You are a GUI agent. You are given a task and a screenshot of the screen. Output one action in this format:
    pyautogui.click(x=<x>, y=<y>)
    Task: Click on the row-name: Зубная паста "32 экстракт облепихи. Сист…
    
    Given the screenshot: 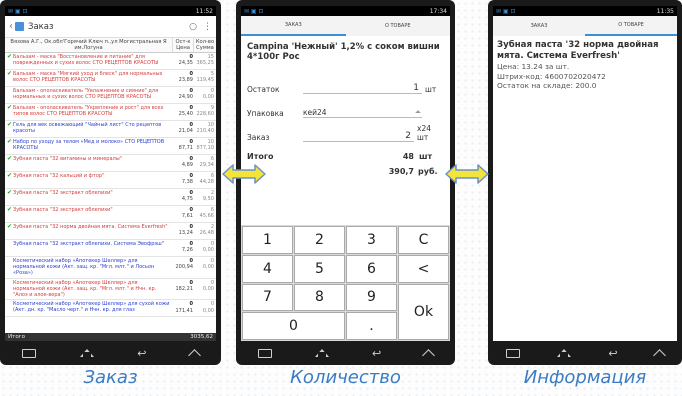 What is the action you would take?
    pyautogui.click(x=89, y=244)
    